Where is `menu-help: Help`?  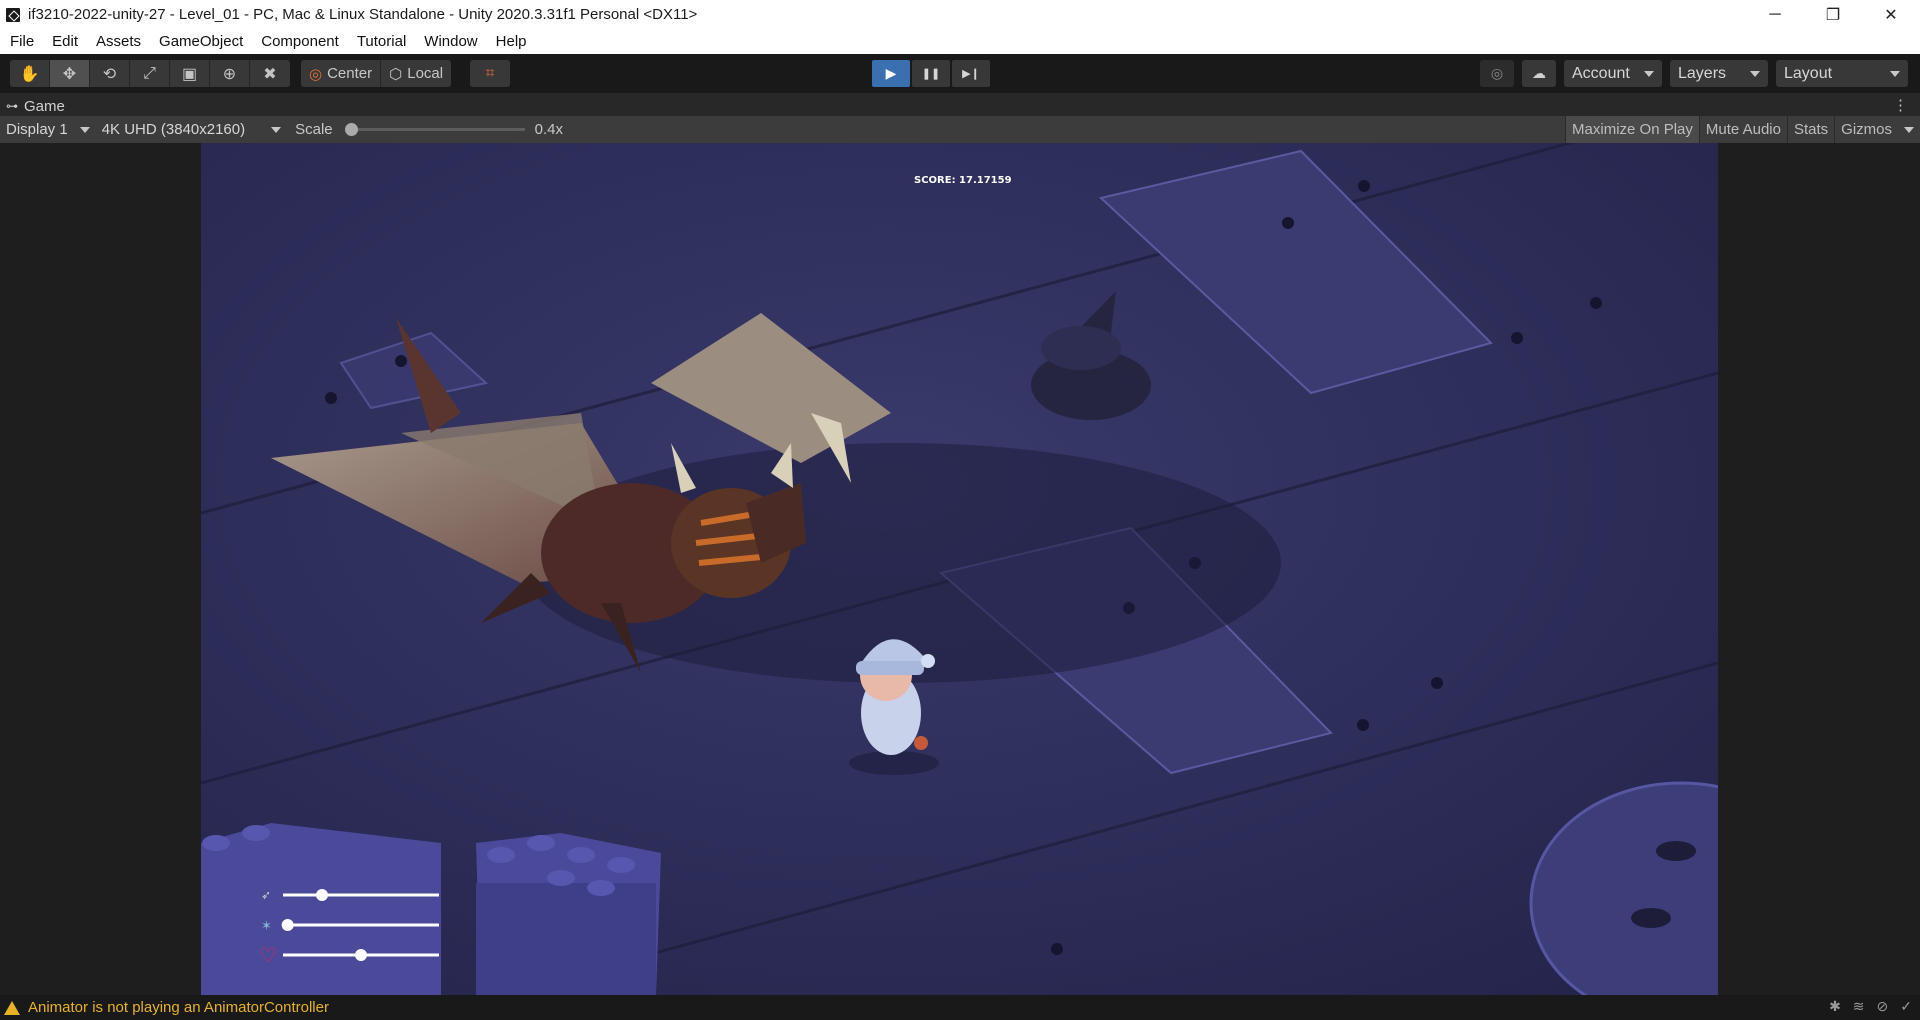 menu-help: Help is located at coordinates (510, 41).